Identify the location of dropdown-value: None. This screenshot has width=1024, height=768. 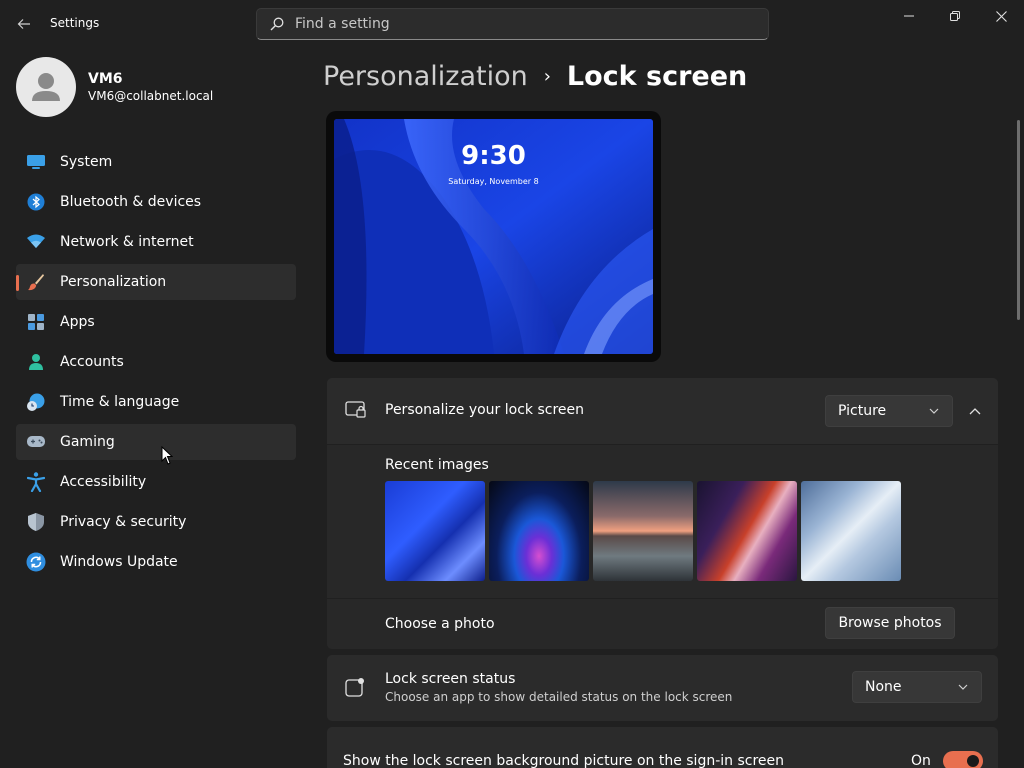
(883, 687).